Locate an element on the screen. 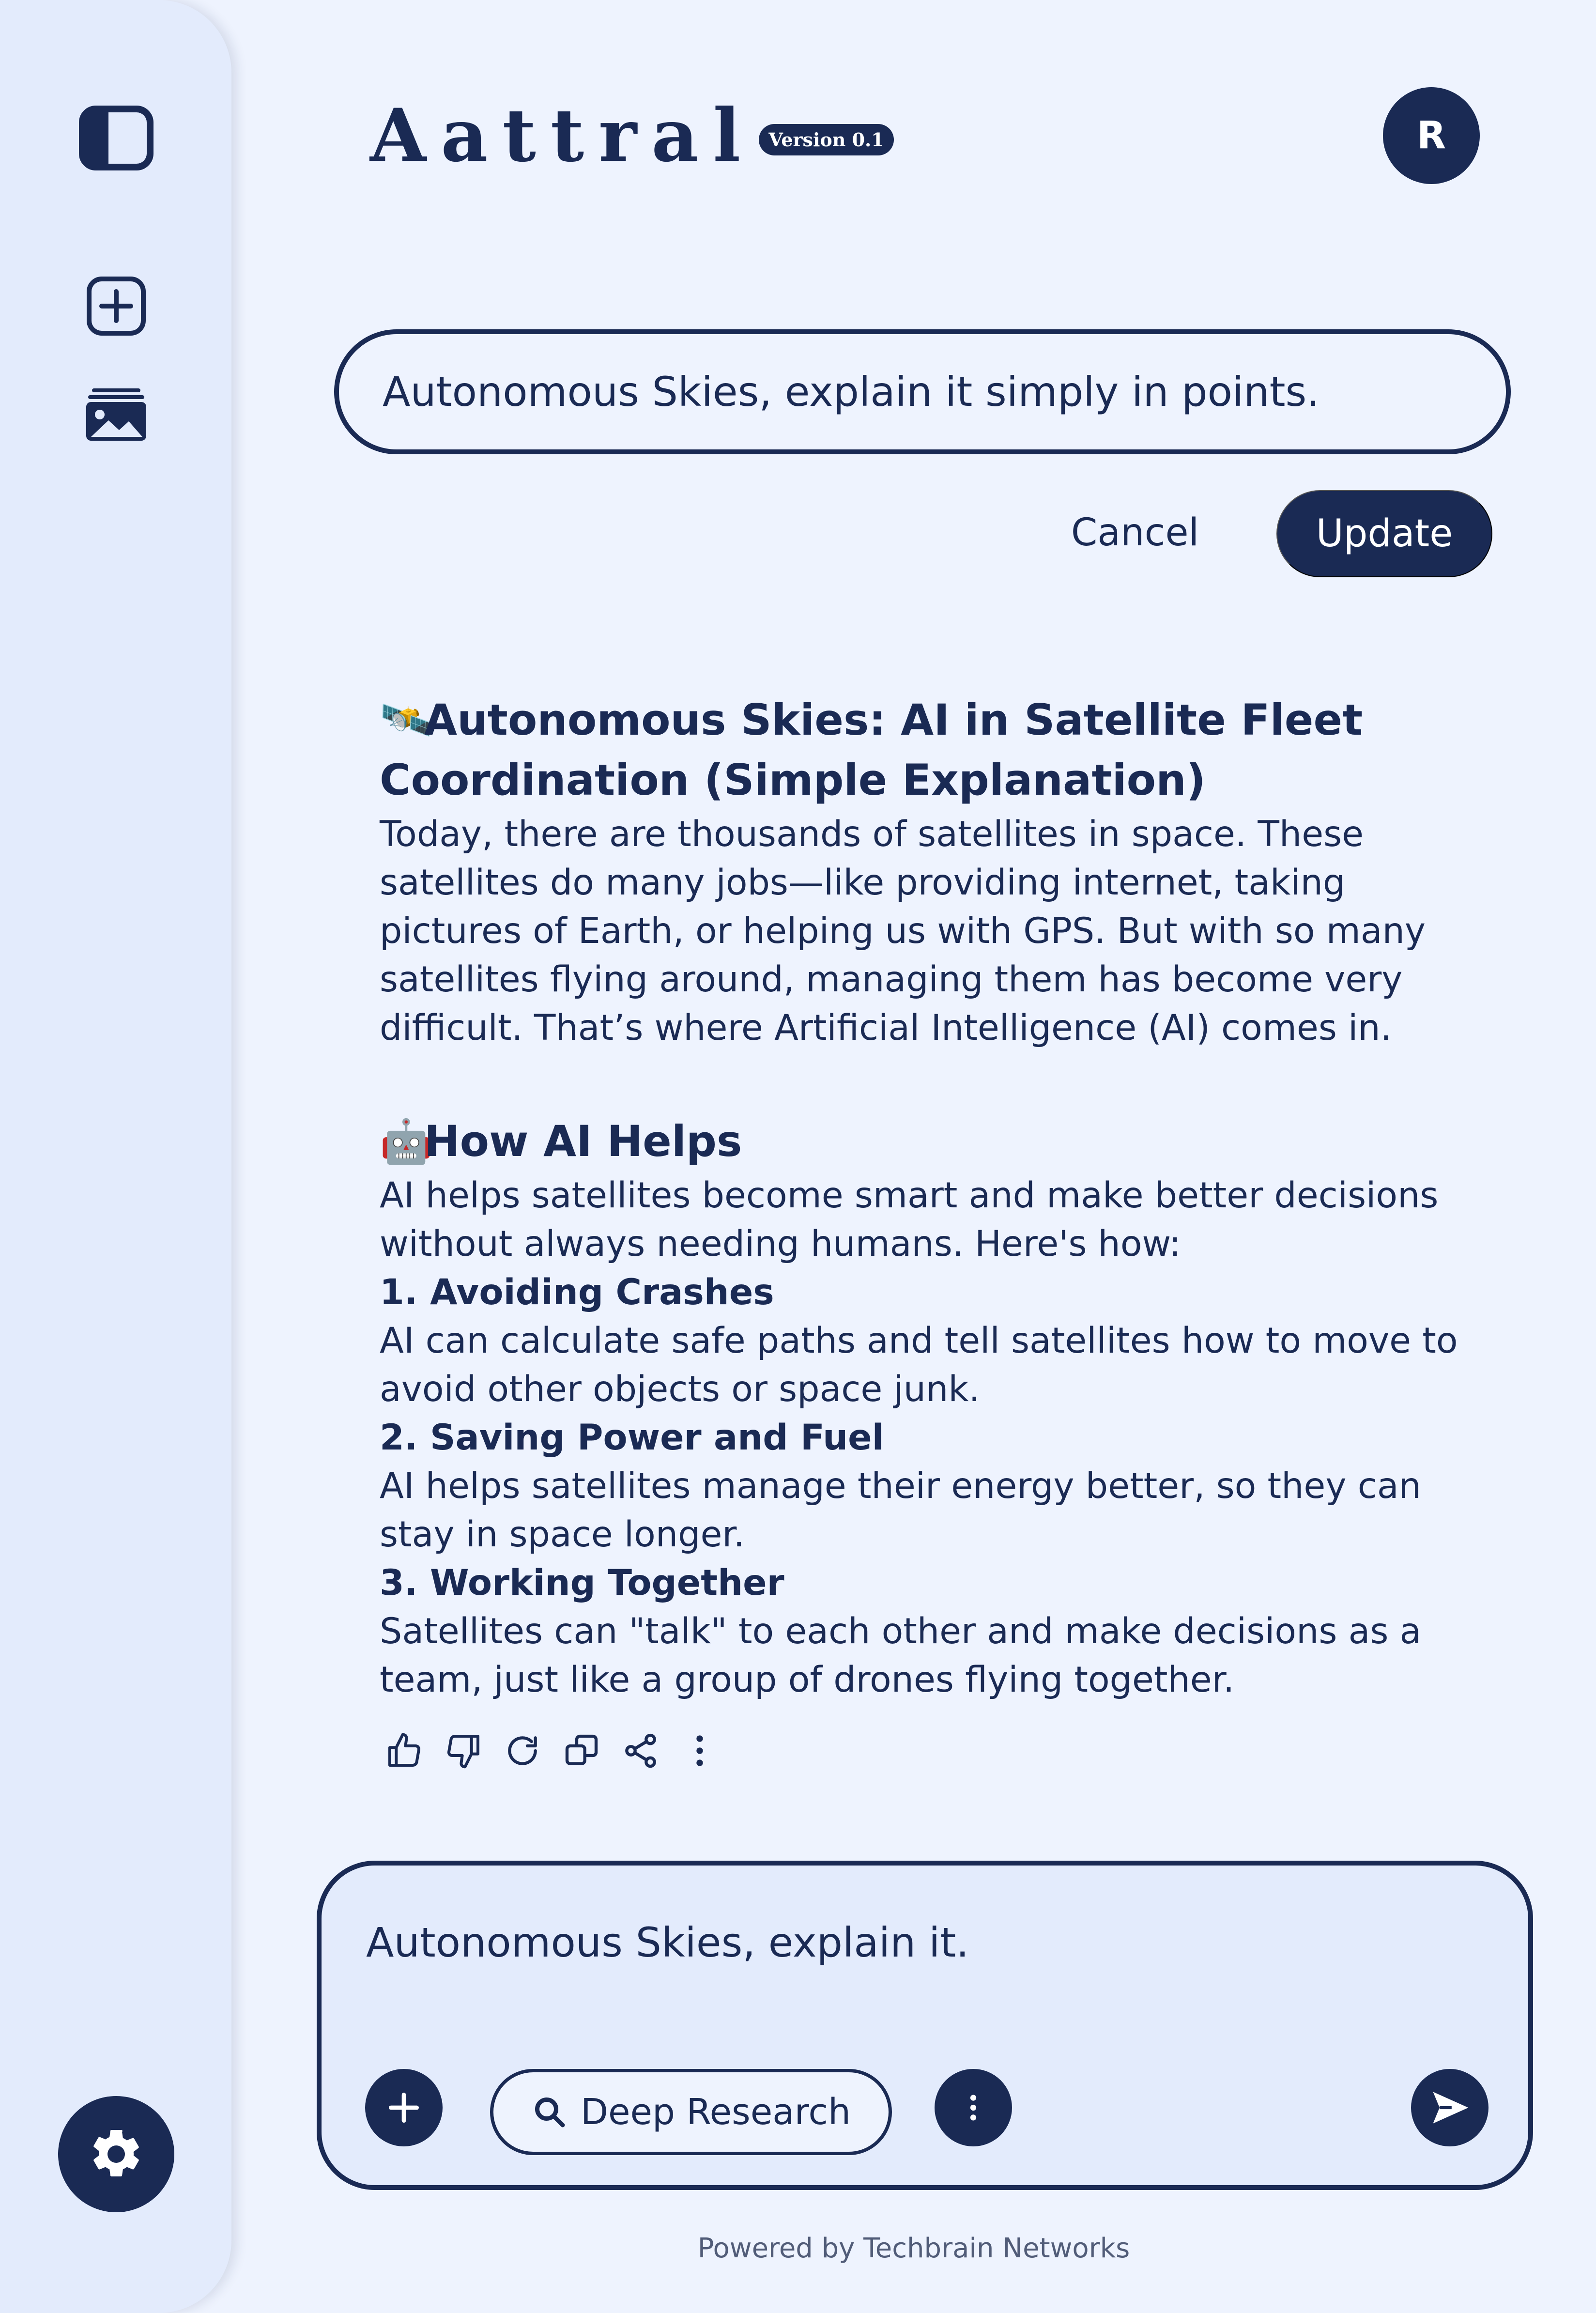  section-title: 🤖How AI Helps is located at coordinates (927, 1141).